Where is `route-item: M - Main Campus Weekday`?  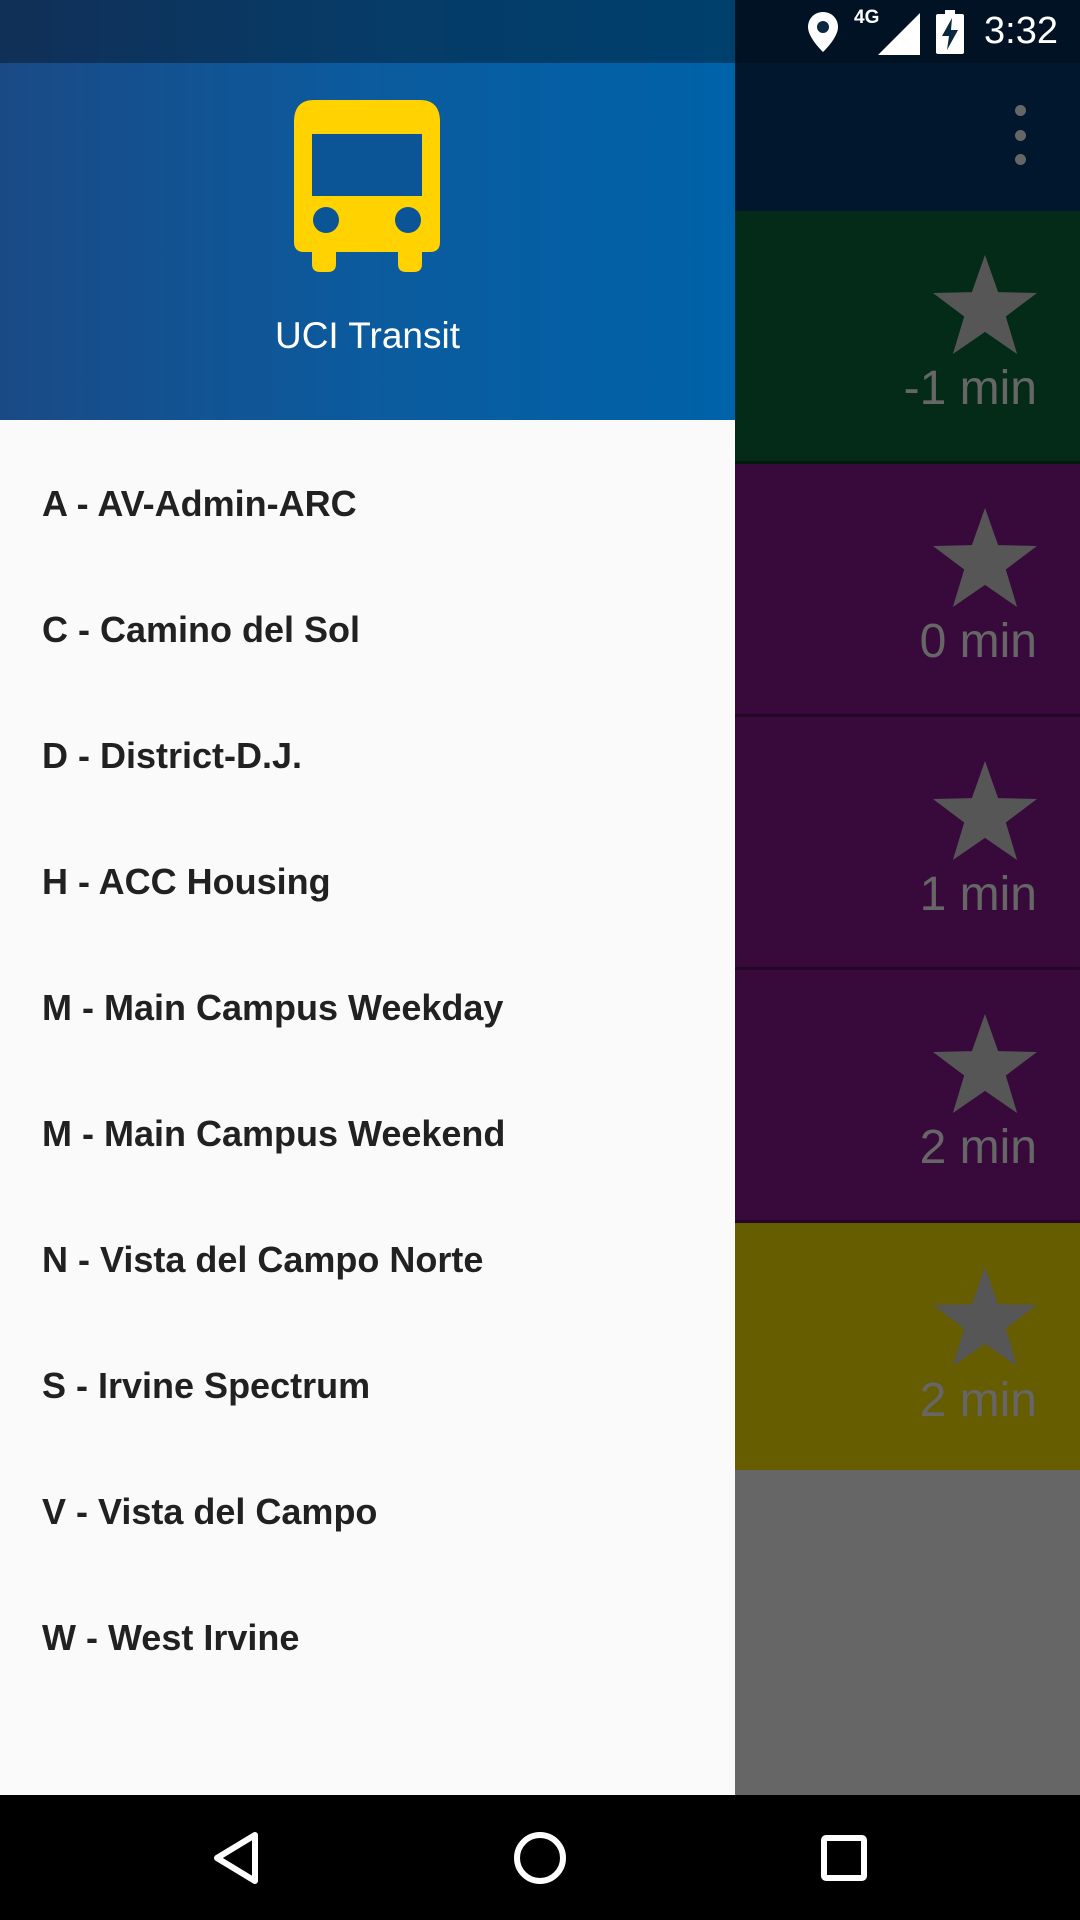 route-item: M - Main Campus Weekday is located at coordinates (367, 1008).